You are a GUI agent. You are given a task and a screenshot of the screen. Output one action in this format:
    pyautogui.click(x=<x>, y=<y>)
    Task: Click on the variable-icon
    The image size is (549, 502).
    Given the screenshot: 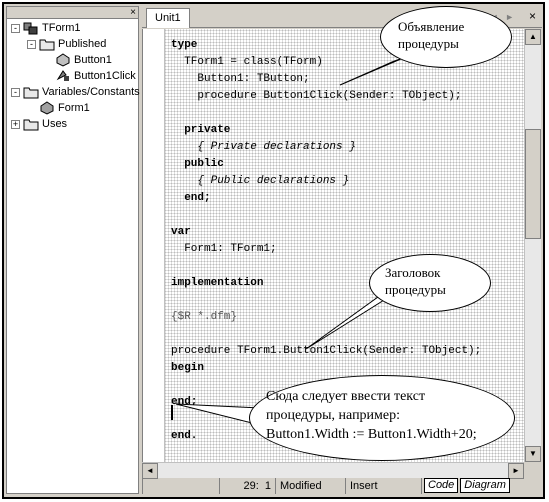 What is the action you would take?
    pyautogui.click(x=47, y=108)
    